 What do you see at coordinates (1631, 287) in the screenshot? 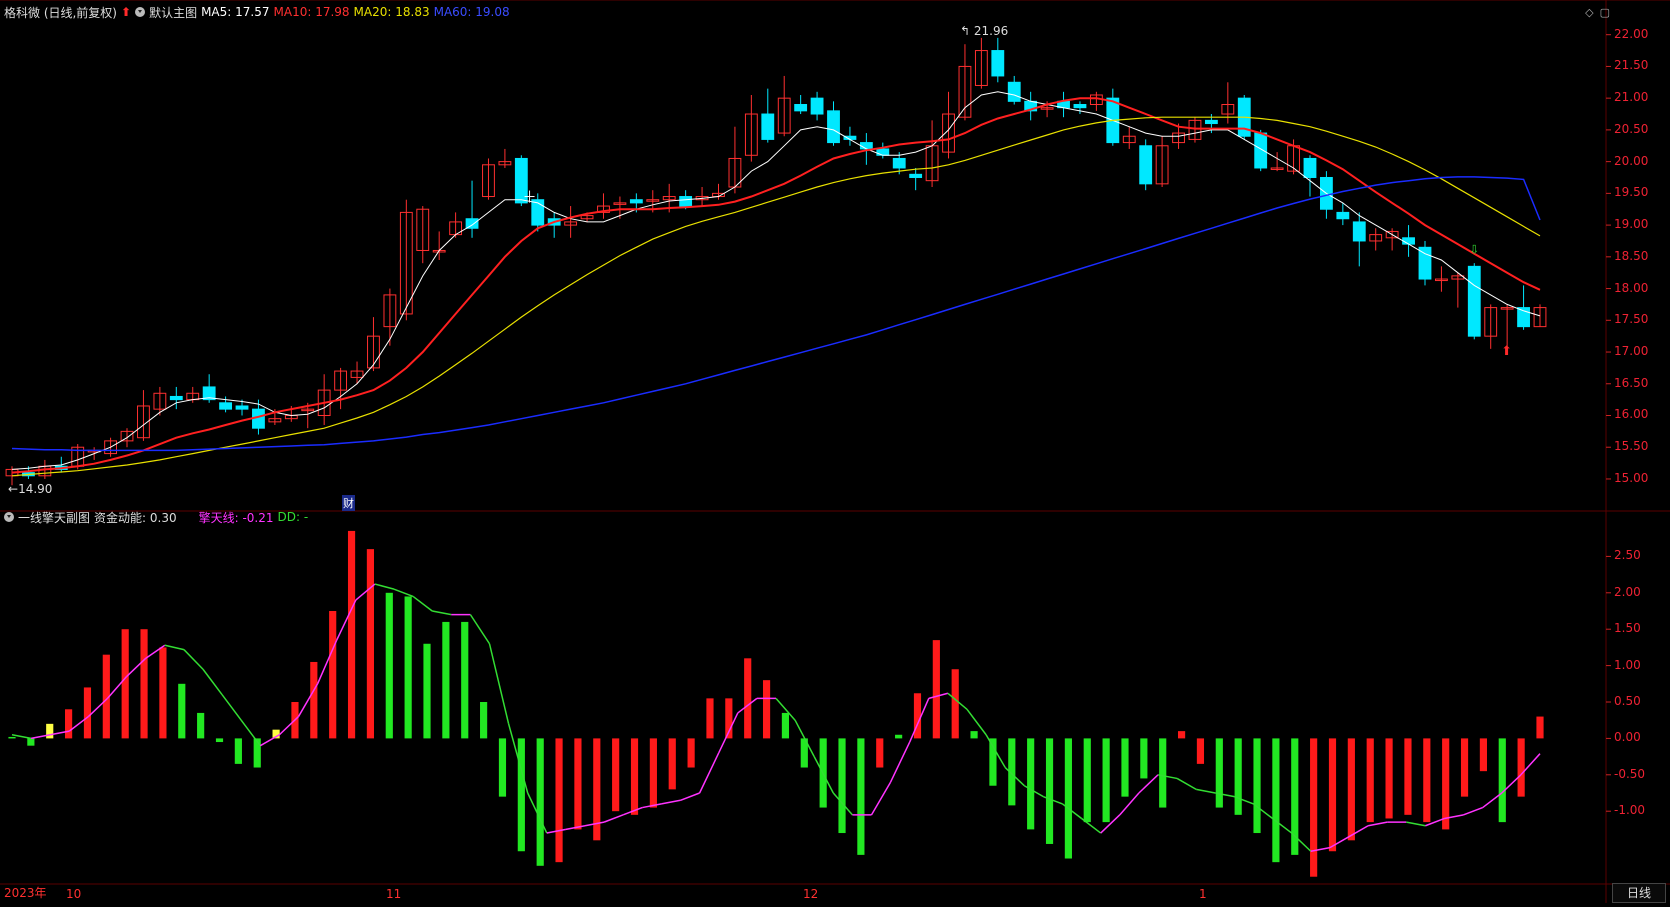
I see `main-y-tick-label: 18.00` at bounding box center [1631, 287].